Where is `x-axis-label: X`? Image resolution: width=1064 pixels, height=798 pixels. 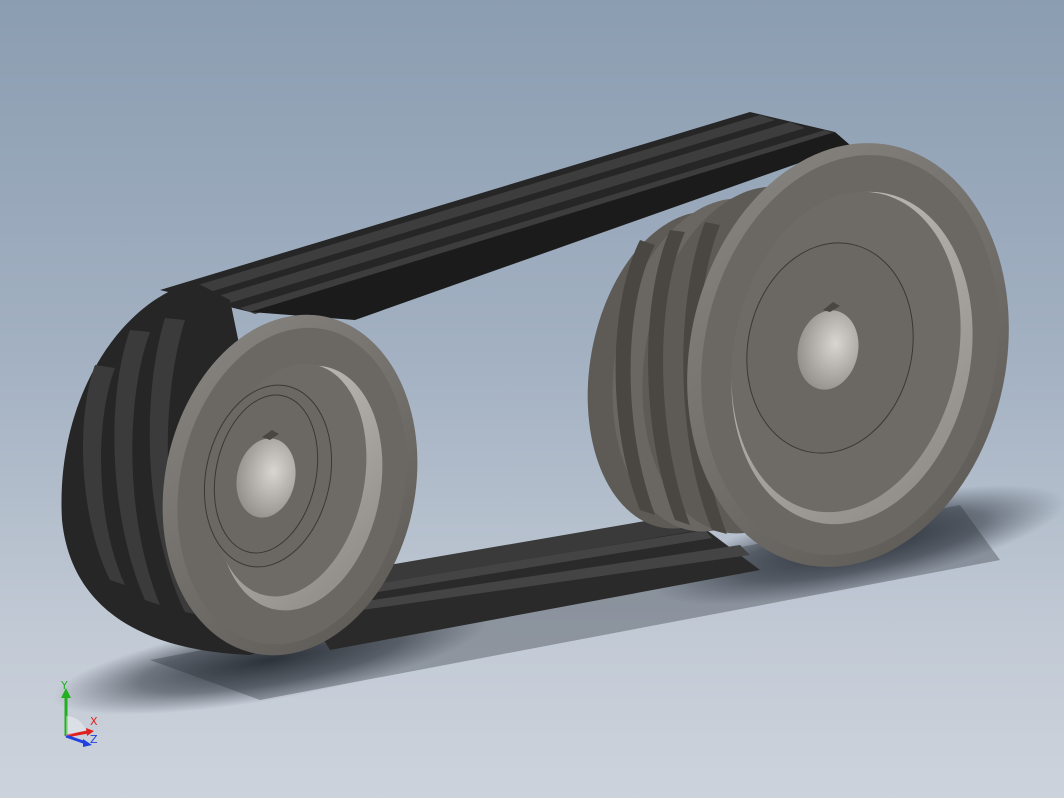
x-axis-label: X is located at coordinates (94, 721).